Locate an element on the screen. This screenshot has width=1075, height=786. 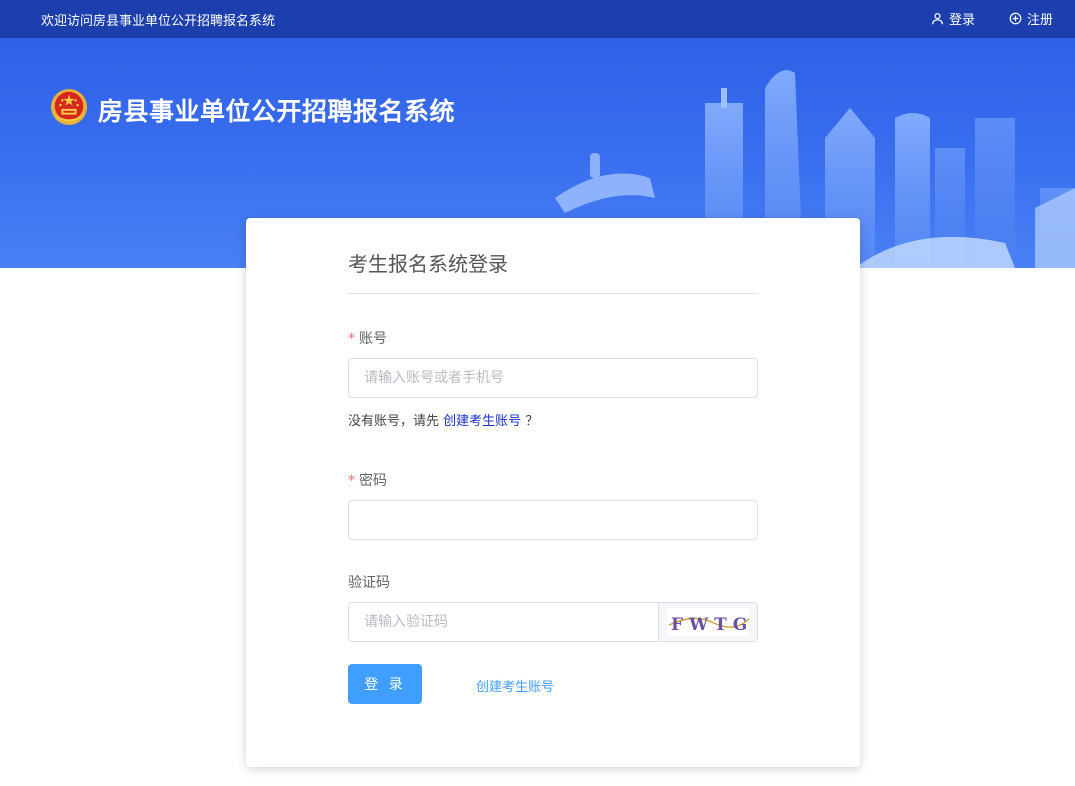
login-nav-link: 登录 is located at coordinates (953, 18).